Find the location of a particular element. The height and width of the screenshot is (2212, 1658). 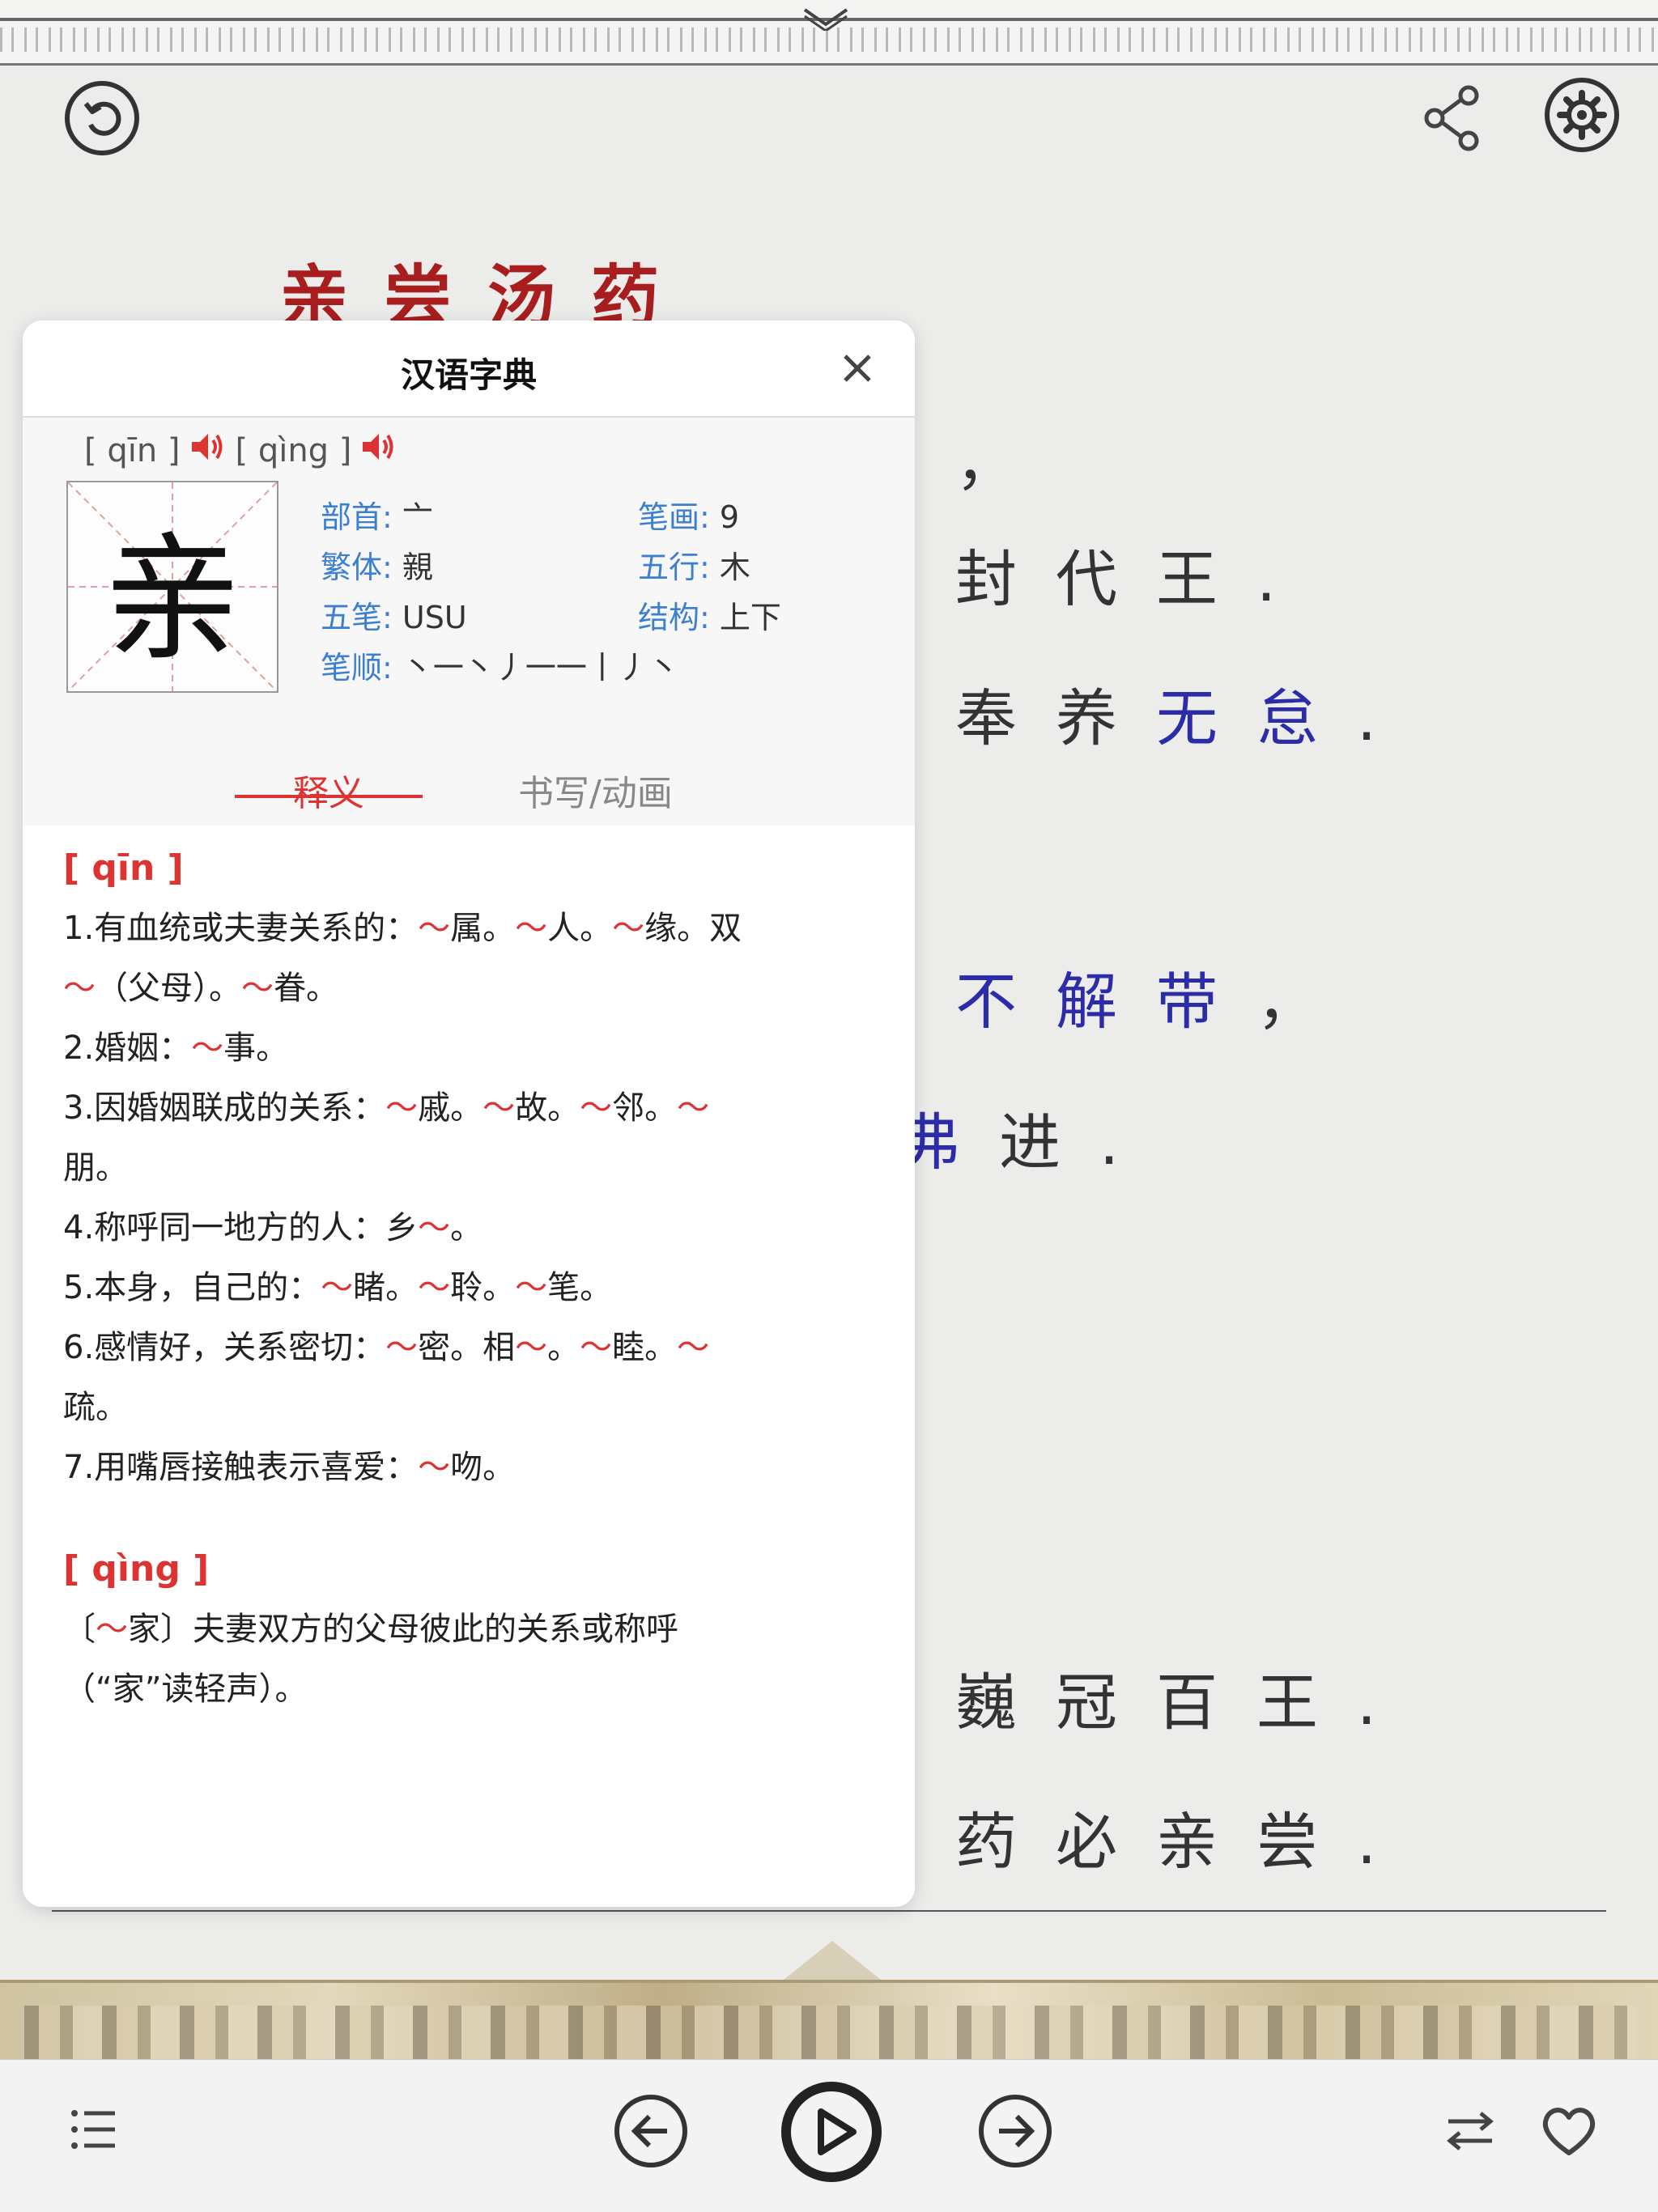

settings-button is located at coordinates (1582, 115).